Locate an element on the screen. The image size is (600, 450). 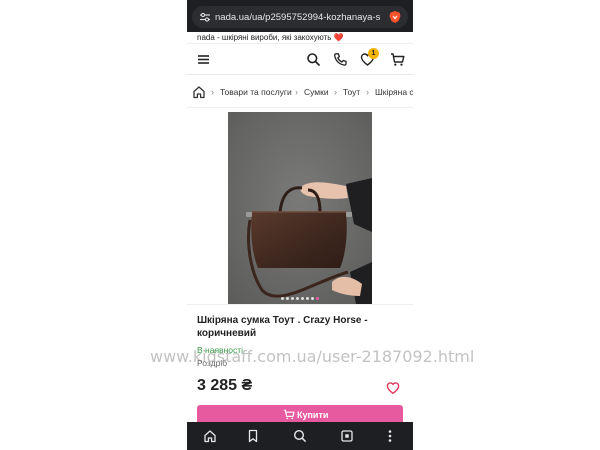
breadcrumb-item: Шкіряна с is located at coordinates (394, 92).